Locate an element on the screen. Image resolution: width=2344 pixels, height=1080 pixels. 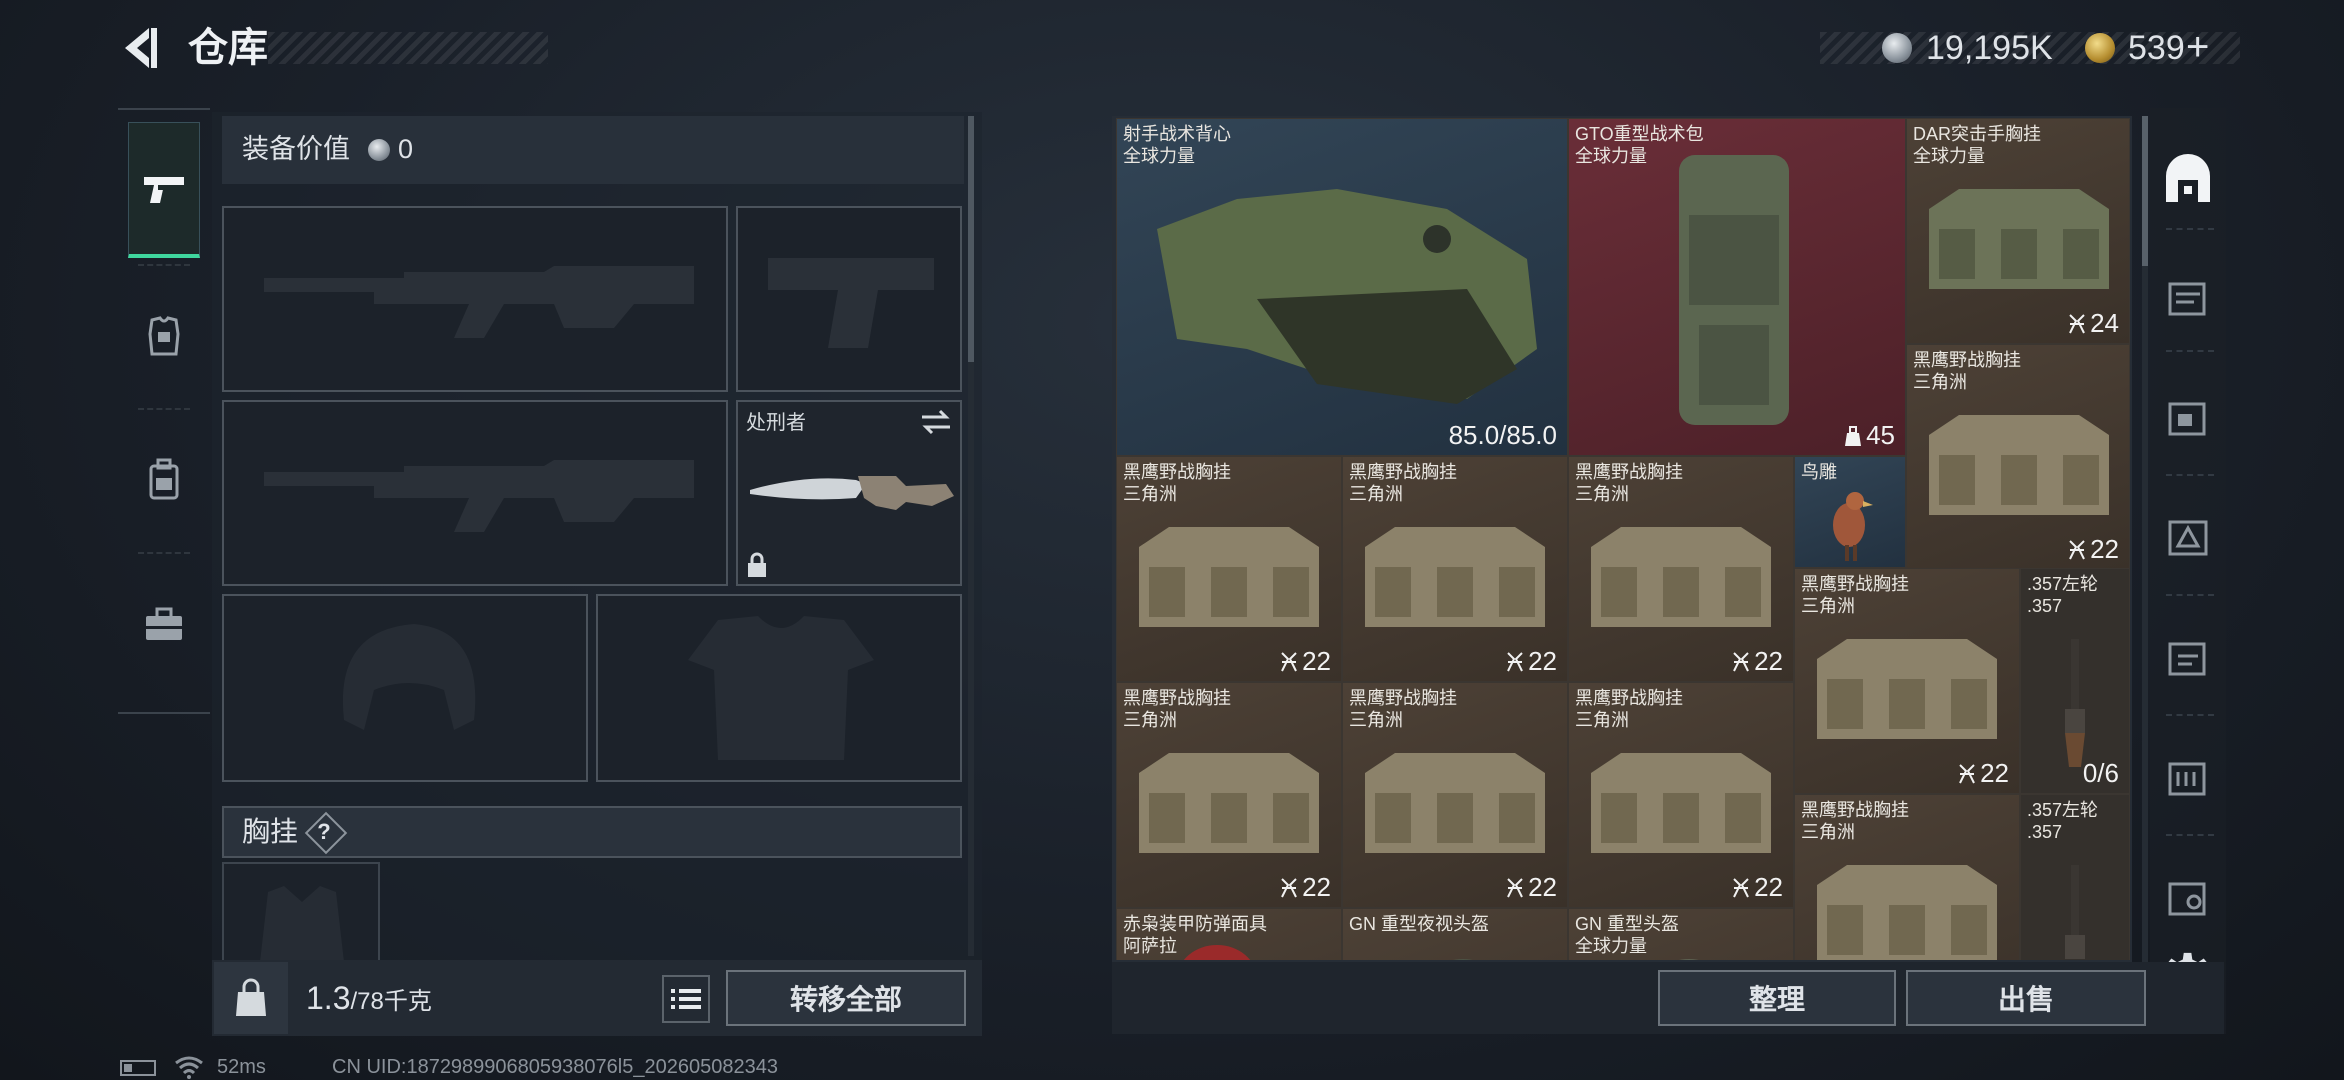
inventory-item: GN 重型夜视头盔 is located at coordinates (1455, 934).